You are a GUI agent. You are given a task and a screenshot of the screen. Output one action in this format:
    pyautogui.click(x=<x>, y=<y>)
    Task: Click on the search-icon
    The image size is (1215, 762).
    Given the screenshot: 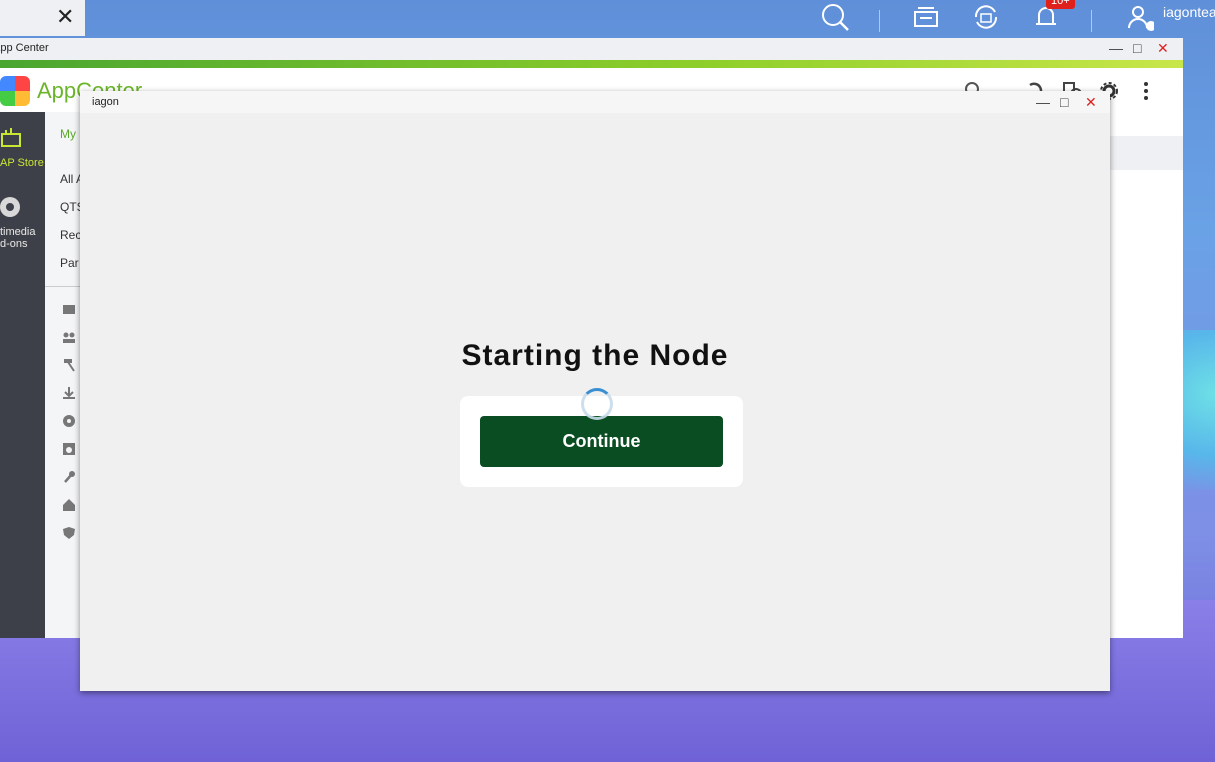 What is the action you would take?
    pyautogui.click(x=835, y=17)
    